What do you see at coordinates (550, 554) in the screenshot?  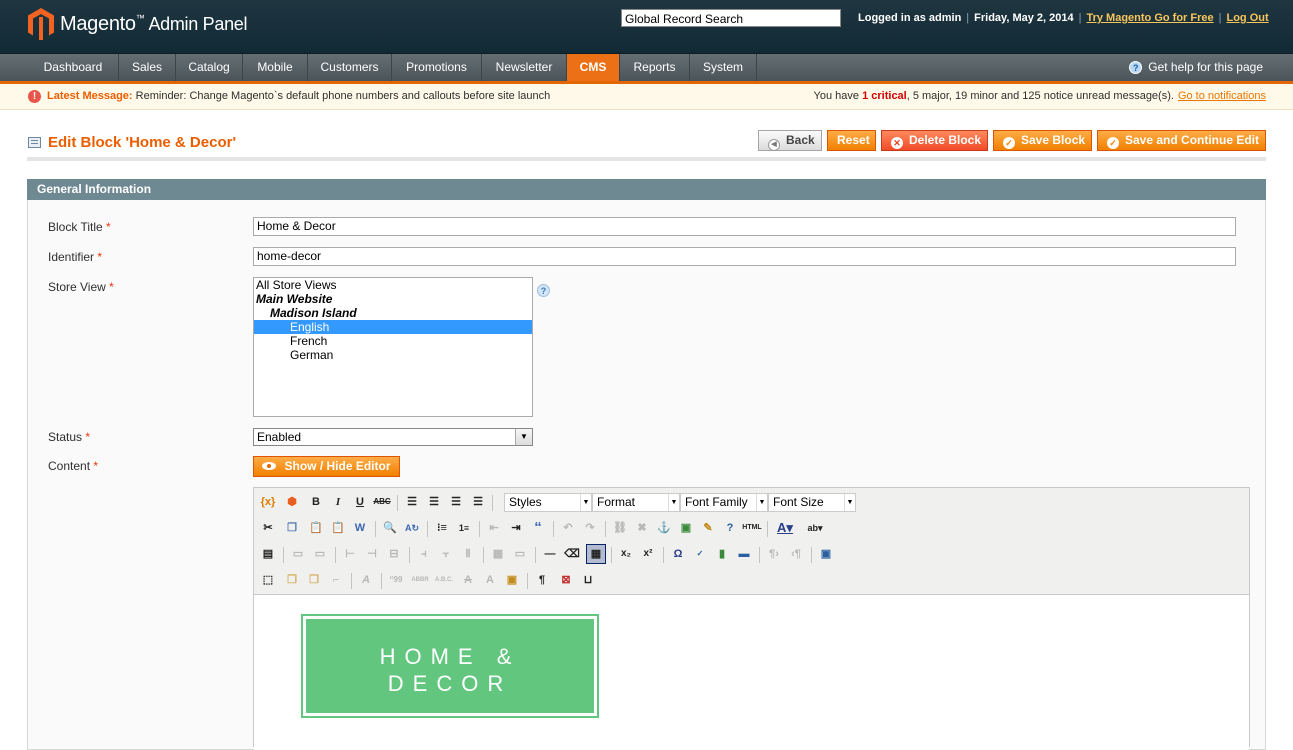 I see `horizontal-rule-icon: —` at bounding box center [550, 554].